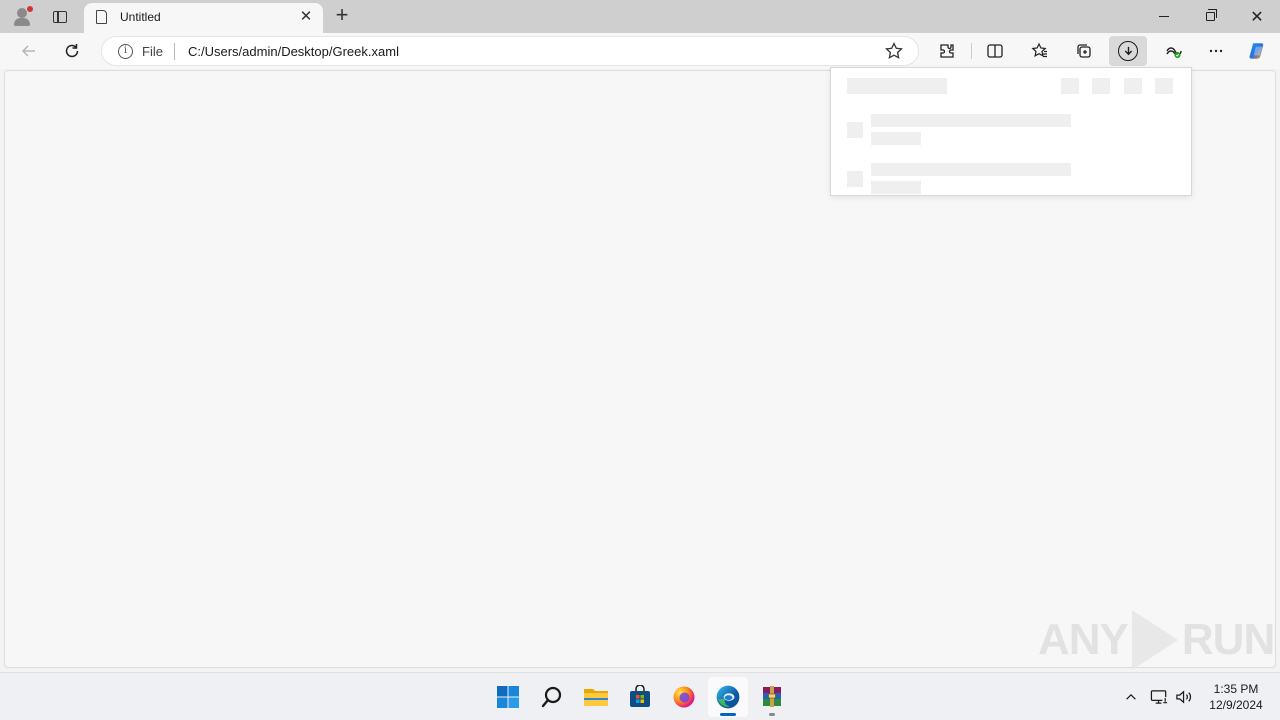 This screenshot has width=1280, height=720. I want to click on extensions-button, so click(947, 51).